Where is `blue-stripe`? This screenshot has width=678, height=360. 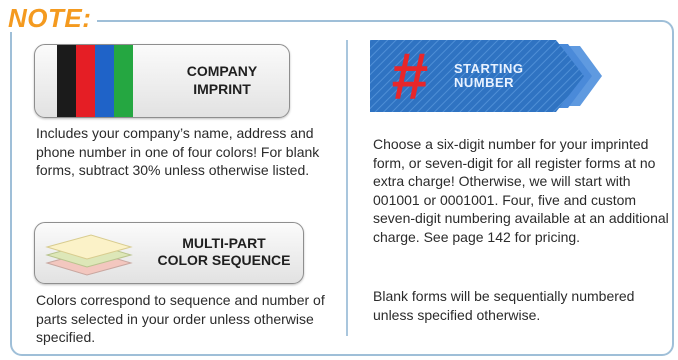 blue-stripe is located at coordinates (104, 81).